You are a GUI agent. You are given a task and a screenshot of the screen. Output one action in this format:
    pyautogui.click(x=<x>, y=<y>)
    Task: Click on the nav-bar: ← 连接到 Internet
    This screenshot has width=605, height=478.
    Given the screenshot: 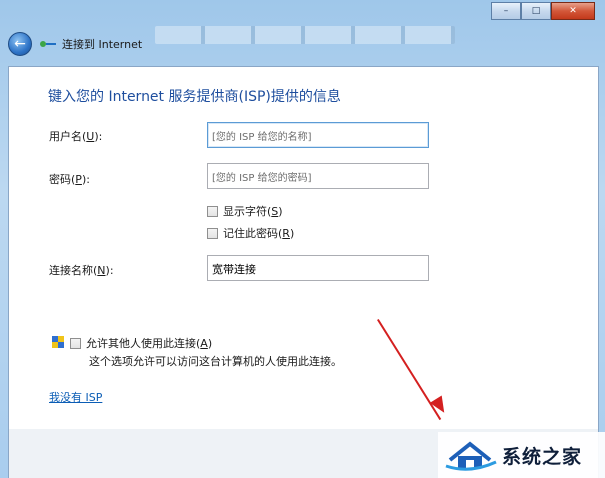 What is the action you would take?
    pyautogui.click(x=75, y=44)
    